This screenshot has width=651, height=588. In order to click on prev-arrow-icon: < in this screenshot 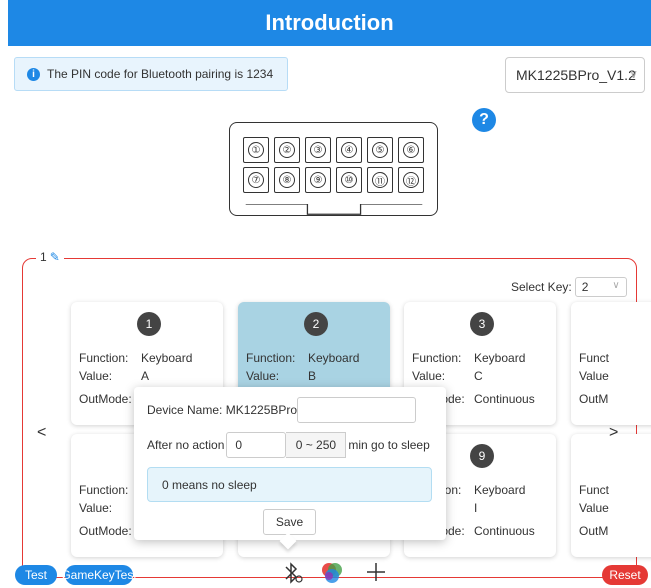, I will do `click(41, 433)`.